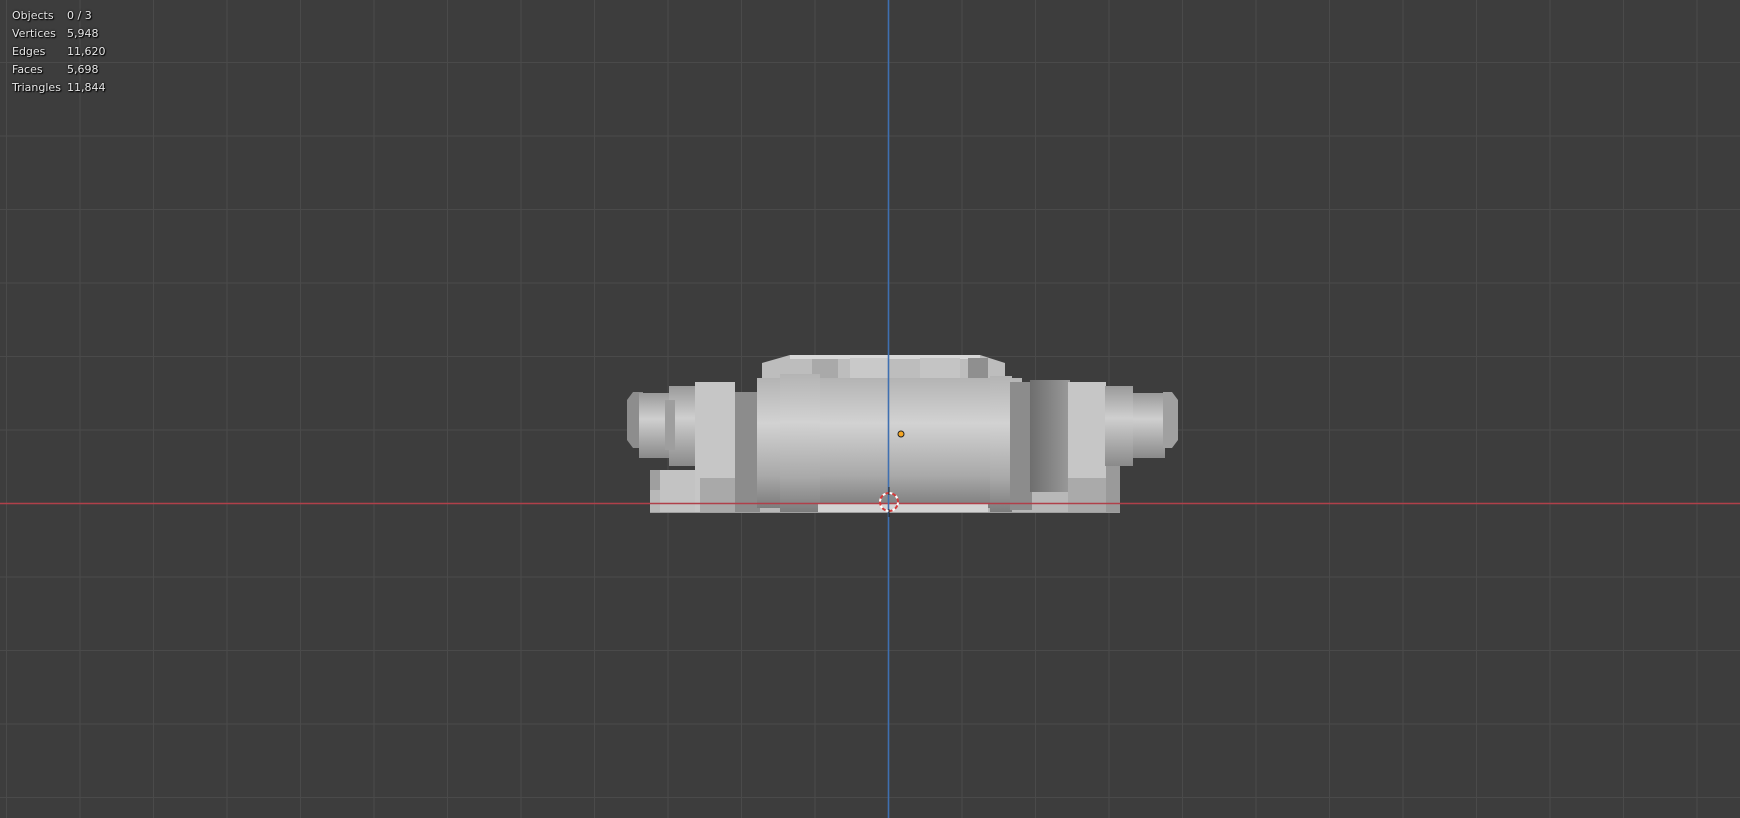 The width and height of the screenshot is (1740, 818). I want to click on stat-row-edges: Edges 11,620, so click(59, 52).